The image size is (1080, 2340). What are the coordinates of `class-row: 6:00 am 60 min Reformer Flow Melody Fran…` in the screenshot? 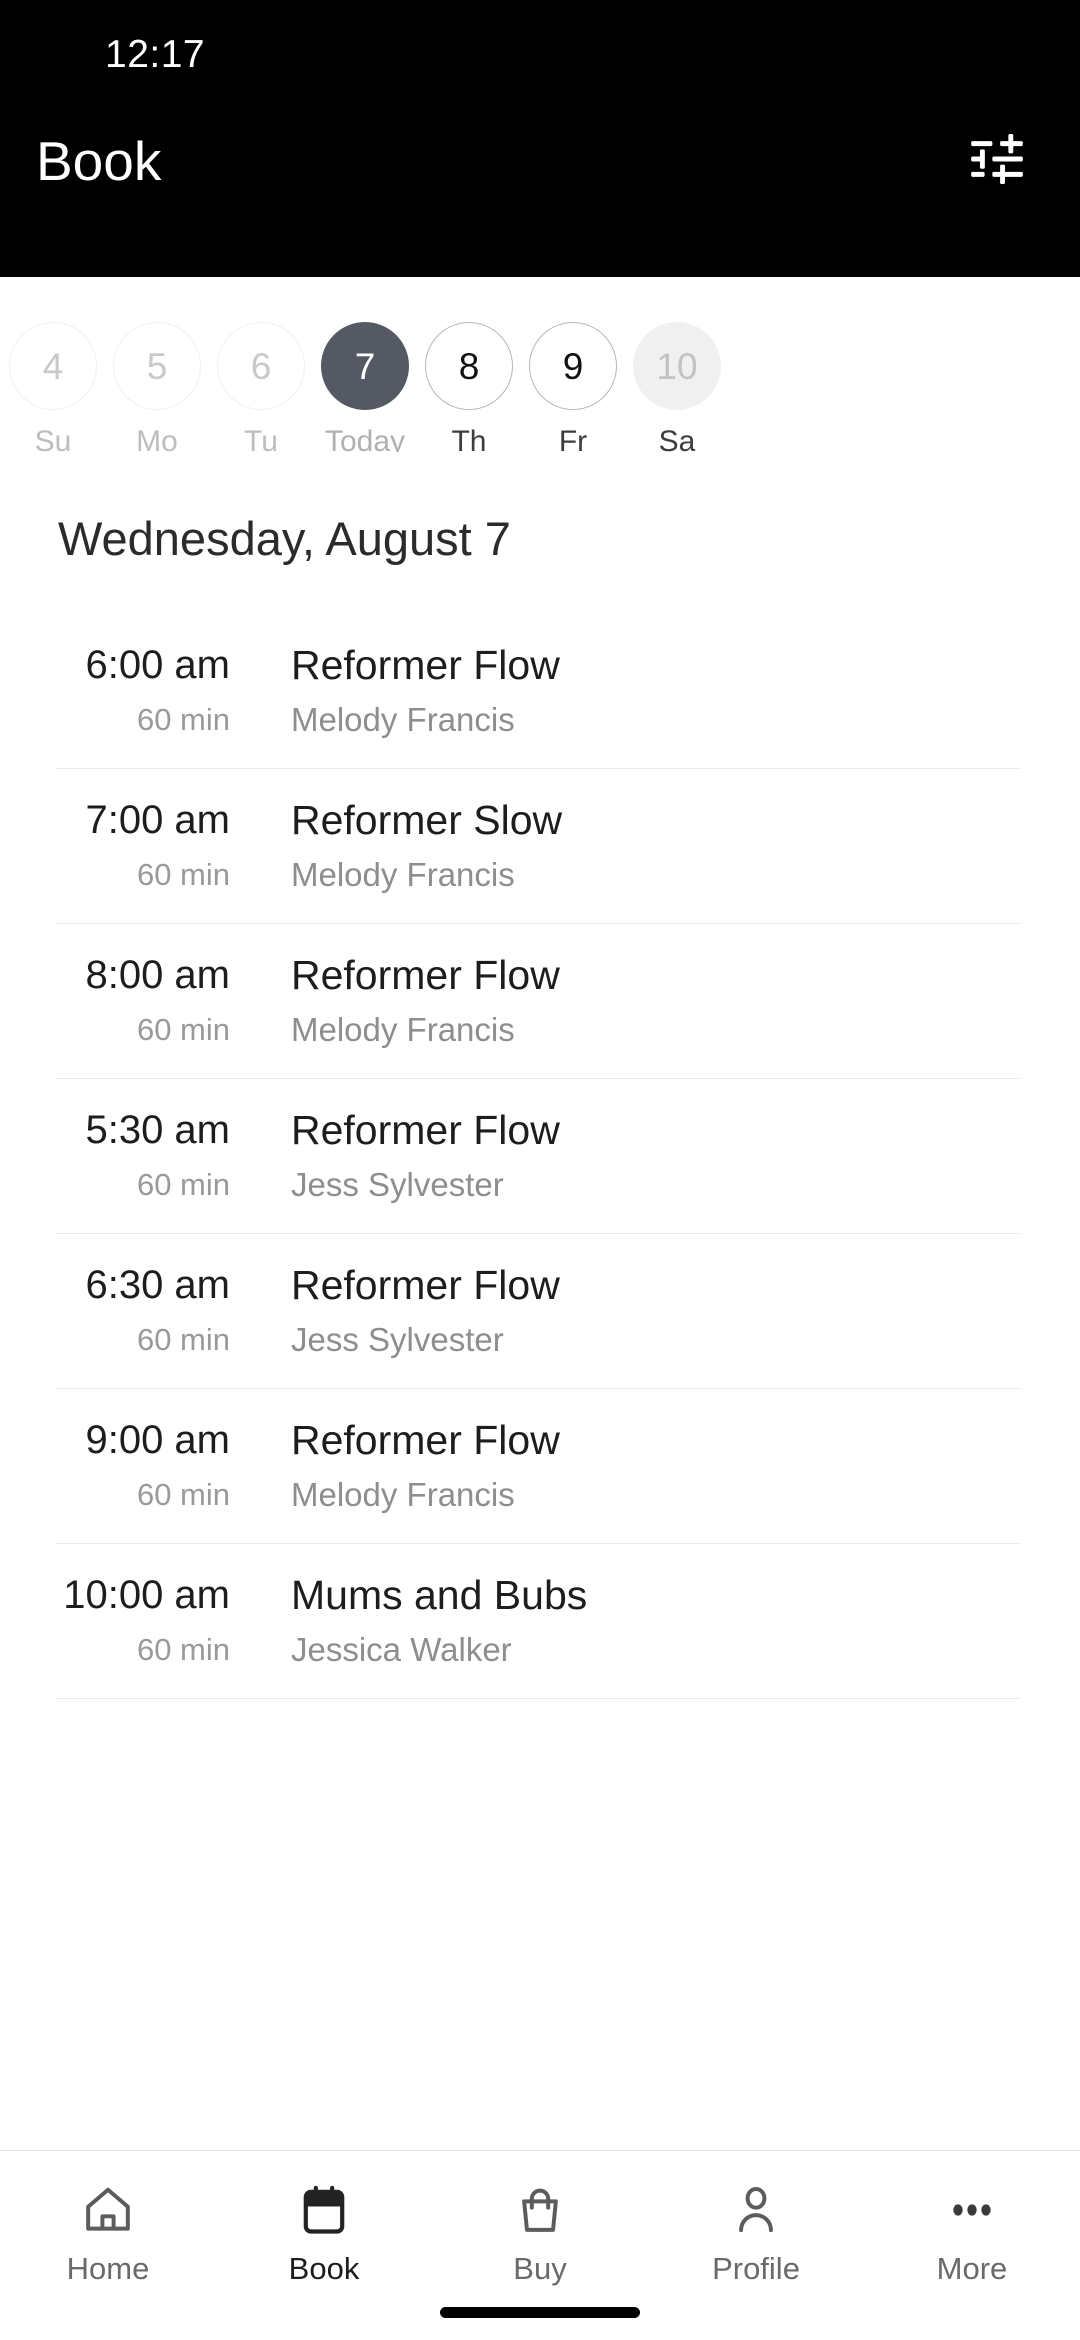 It's located at (538, 692).